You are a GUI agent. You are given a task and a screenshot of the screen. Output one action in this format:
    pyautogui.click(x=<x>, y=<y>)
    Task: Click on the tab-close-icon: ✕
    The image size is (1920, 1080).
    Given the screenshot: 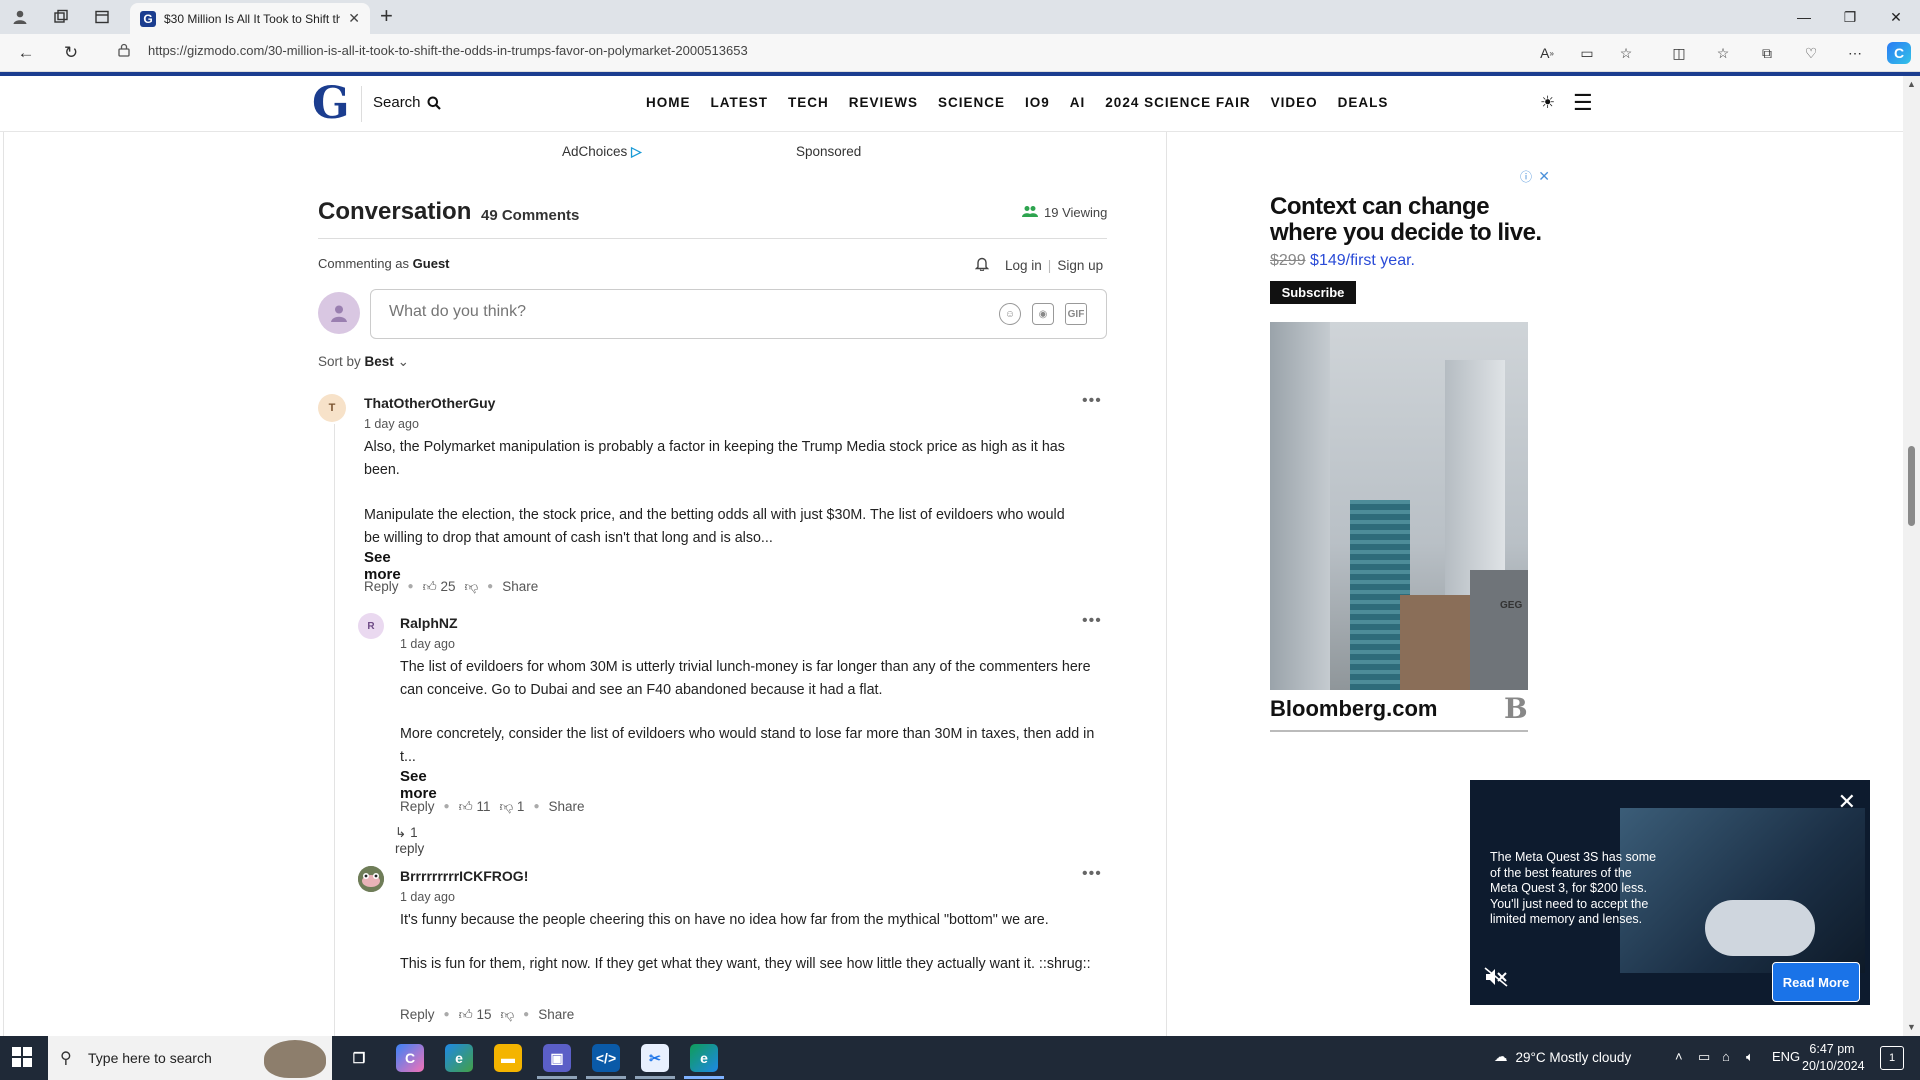 What is the action you would take?
    pyautogui.click(x=354, y=18)
    